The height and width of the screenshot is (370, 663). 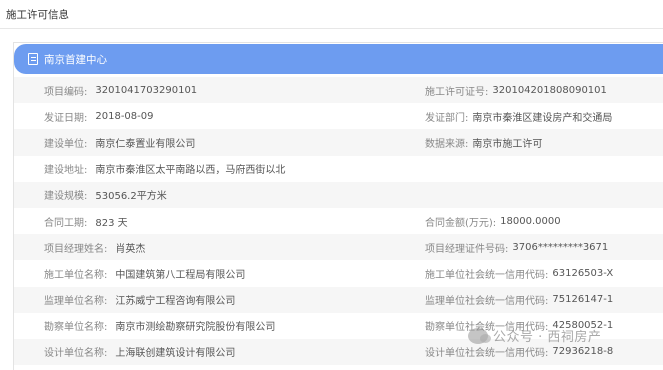 What do you see at coordinates (124, 116) in the screenshot?
I see `field-value: 2018-08-09` at bounding box center [124, 116].